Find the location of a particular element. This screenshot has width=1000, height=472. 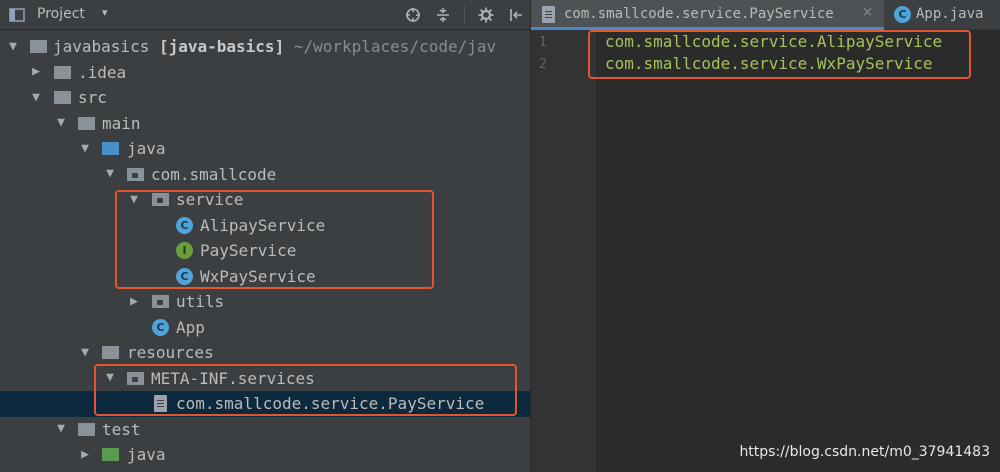

runnable-class-icon: C is located at coordinates (160, 327).